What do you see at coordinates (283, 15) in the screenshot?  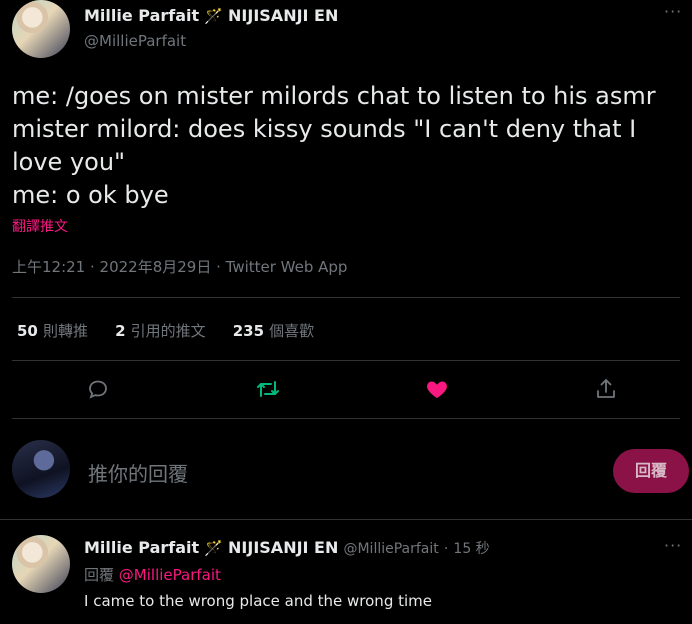 I see `author-org: NIJISANJI EN` at bounding box center [283, 15].